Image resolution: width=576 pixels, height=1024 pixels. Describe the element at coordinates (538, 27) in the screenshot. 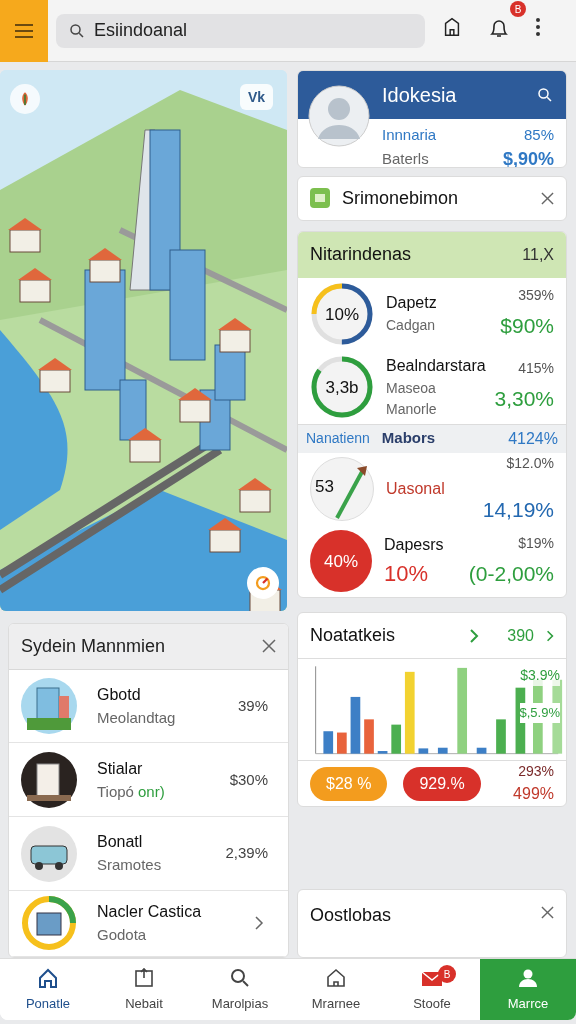

I see `kebab-icon` at that location.